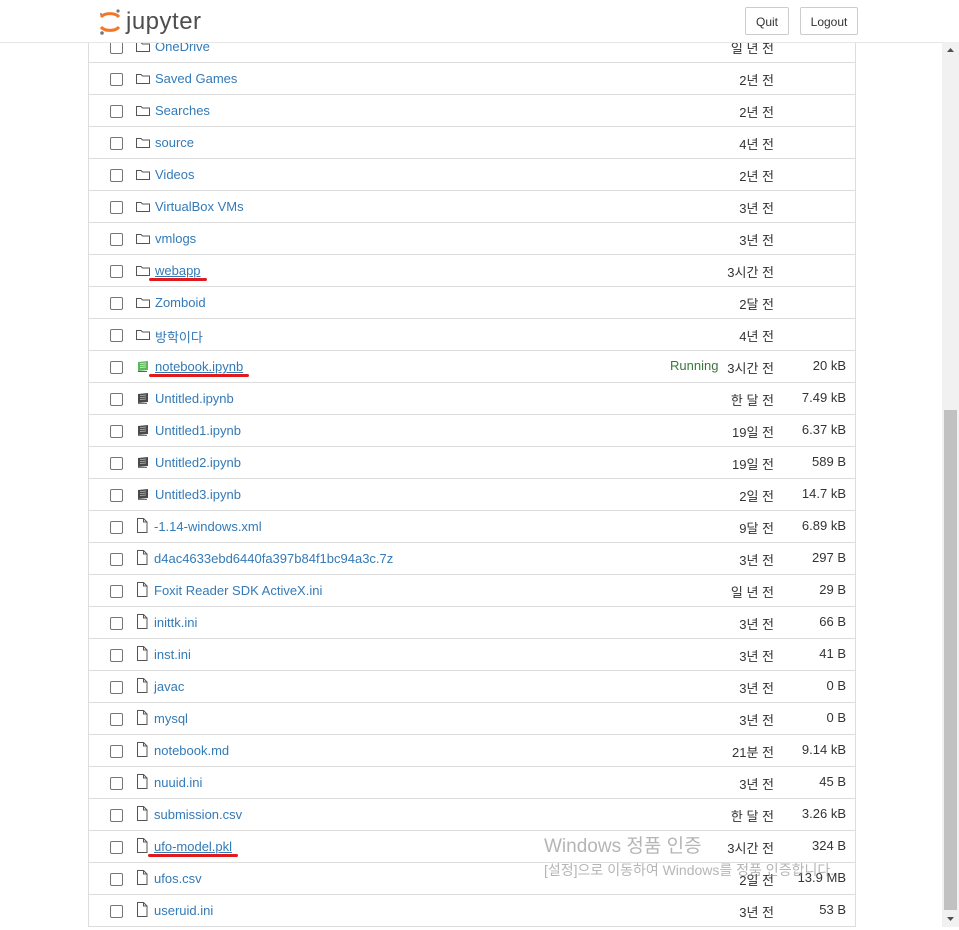 The height and width of the screenshot is (930, 959). I want to click on notebook-icon, so click(143, 494).